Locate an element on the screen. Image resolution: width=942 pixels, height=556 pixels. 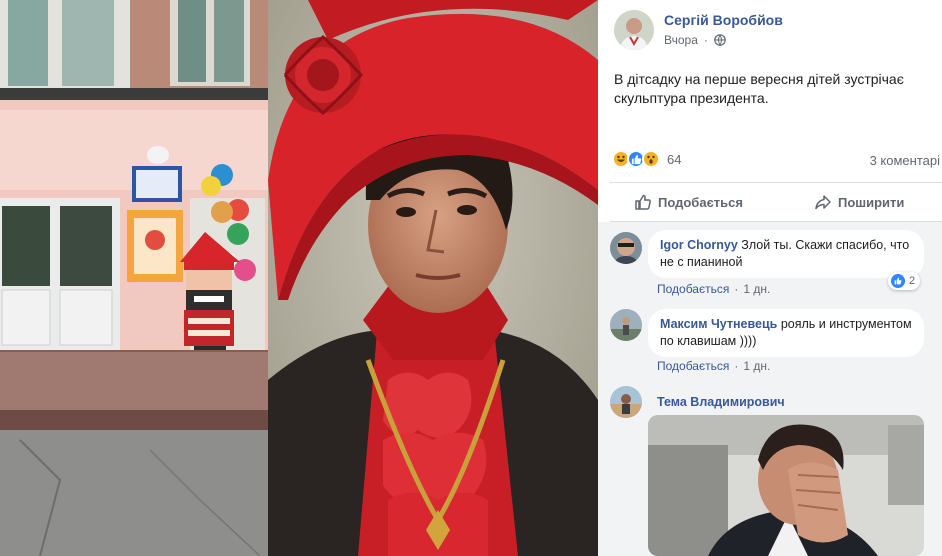
commenter-name-link: Igor Chornyy is located at coordinates (699, 245).